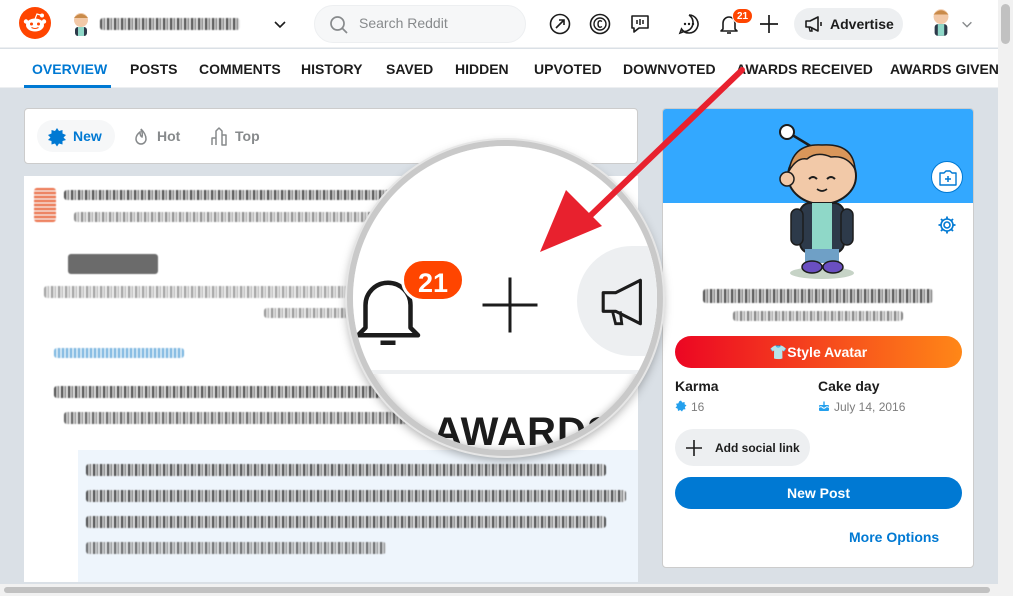 This screenshot has width=1013, height=596. I want to click on sort-top-label: Top, so click(247, 136).